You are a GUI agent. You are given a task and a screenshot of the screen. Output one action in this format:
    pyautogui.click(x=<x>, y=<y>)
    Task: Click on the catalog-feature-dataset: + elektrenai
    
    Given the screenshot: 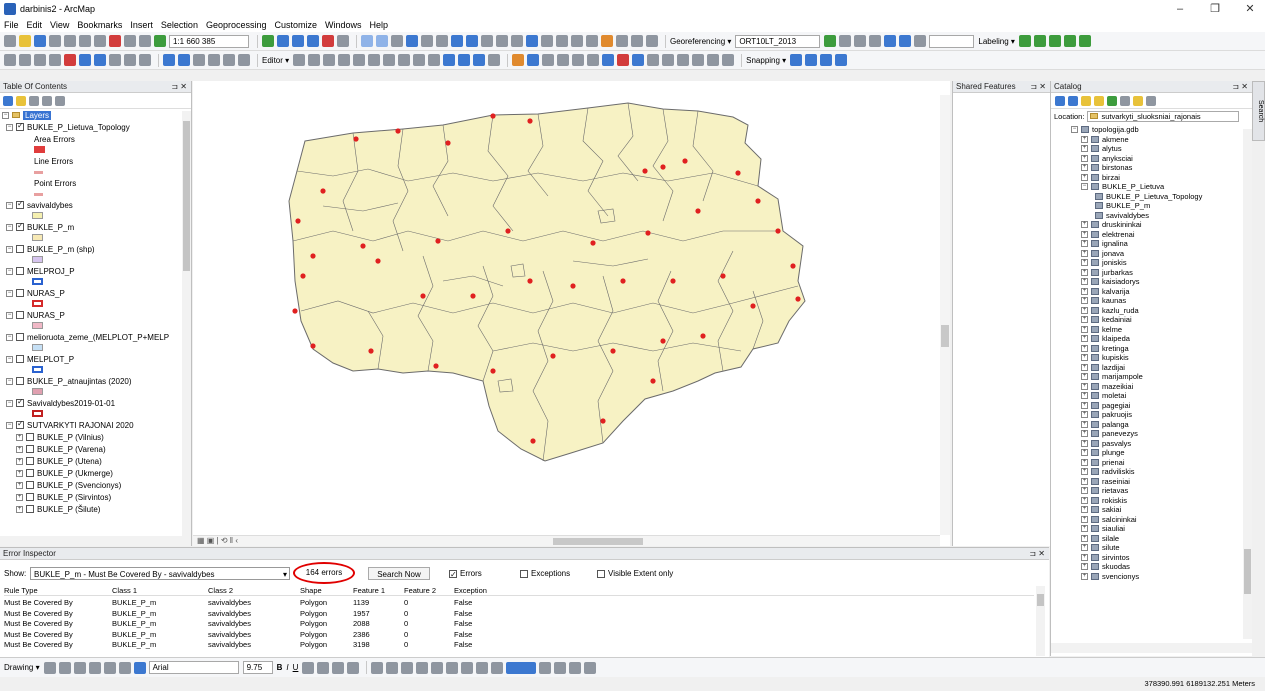 What is the action you would take?
    pyautogui.click(x=1108, y=234)
    